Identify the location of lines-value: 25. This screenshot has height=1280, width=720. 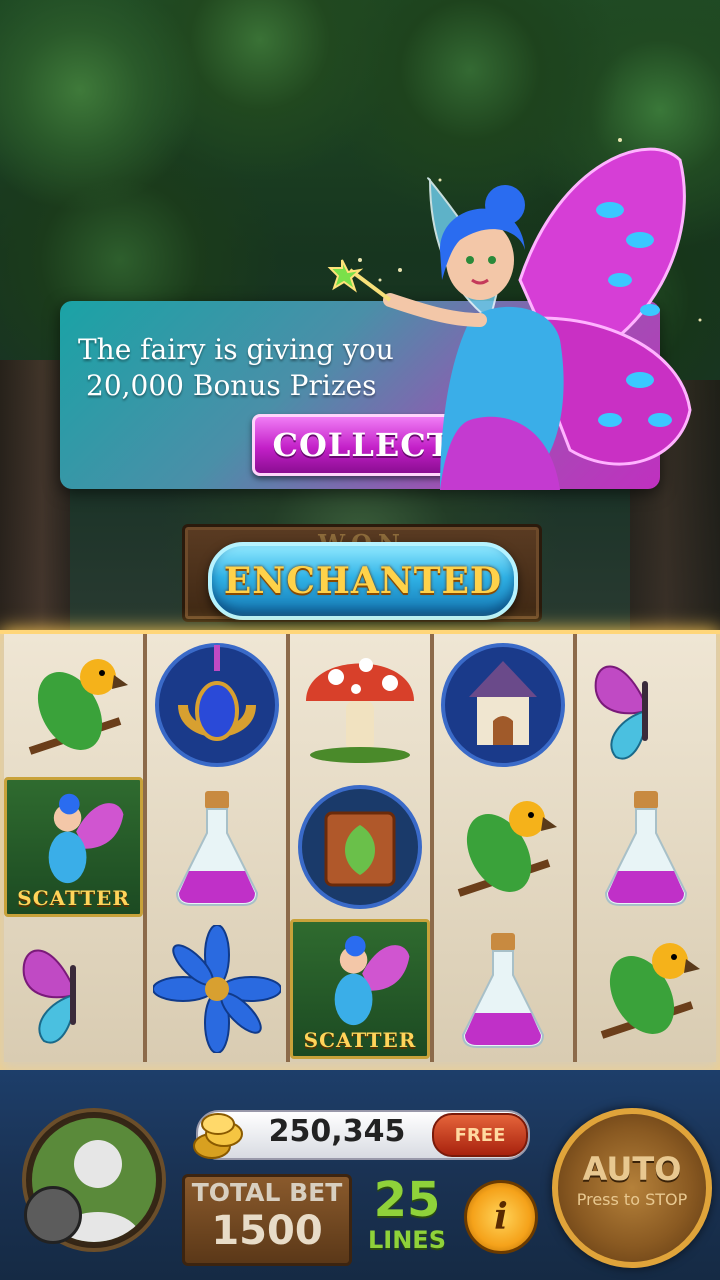
(407, 1200).